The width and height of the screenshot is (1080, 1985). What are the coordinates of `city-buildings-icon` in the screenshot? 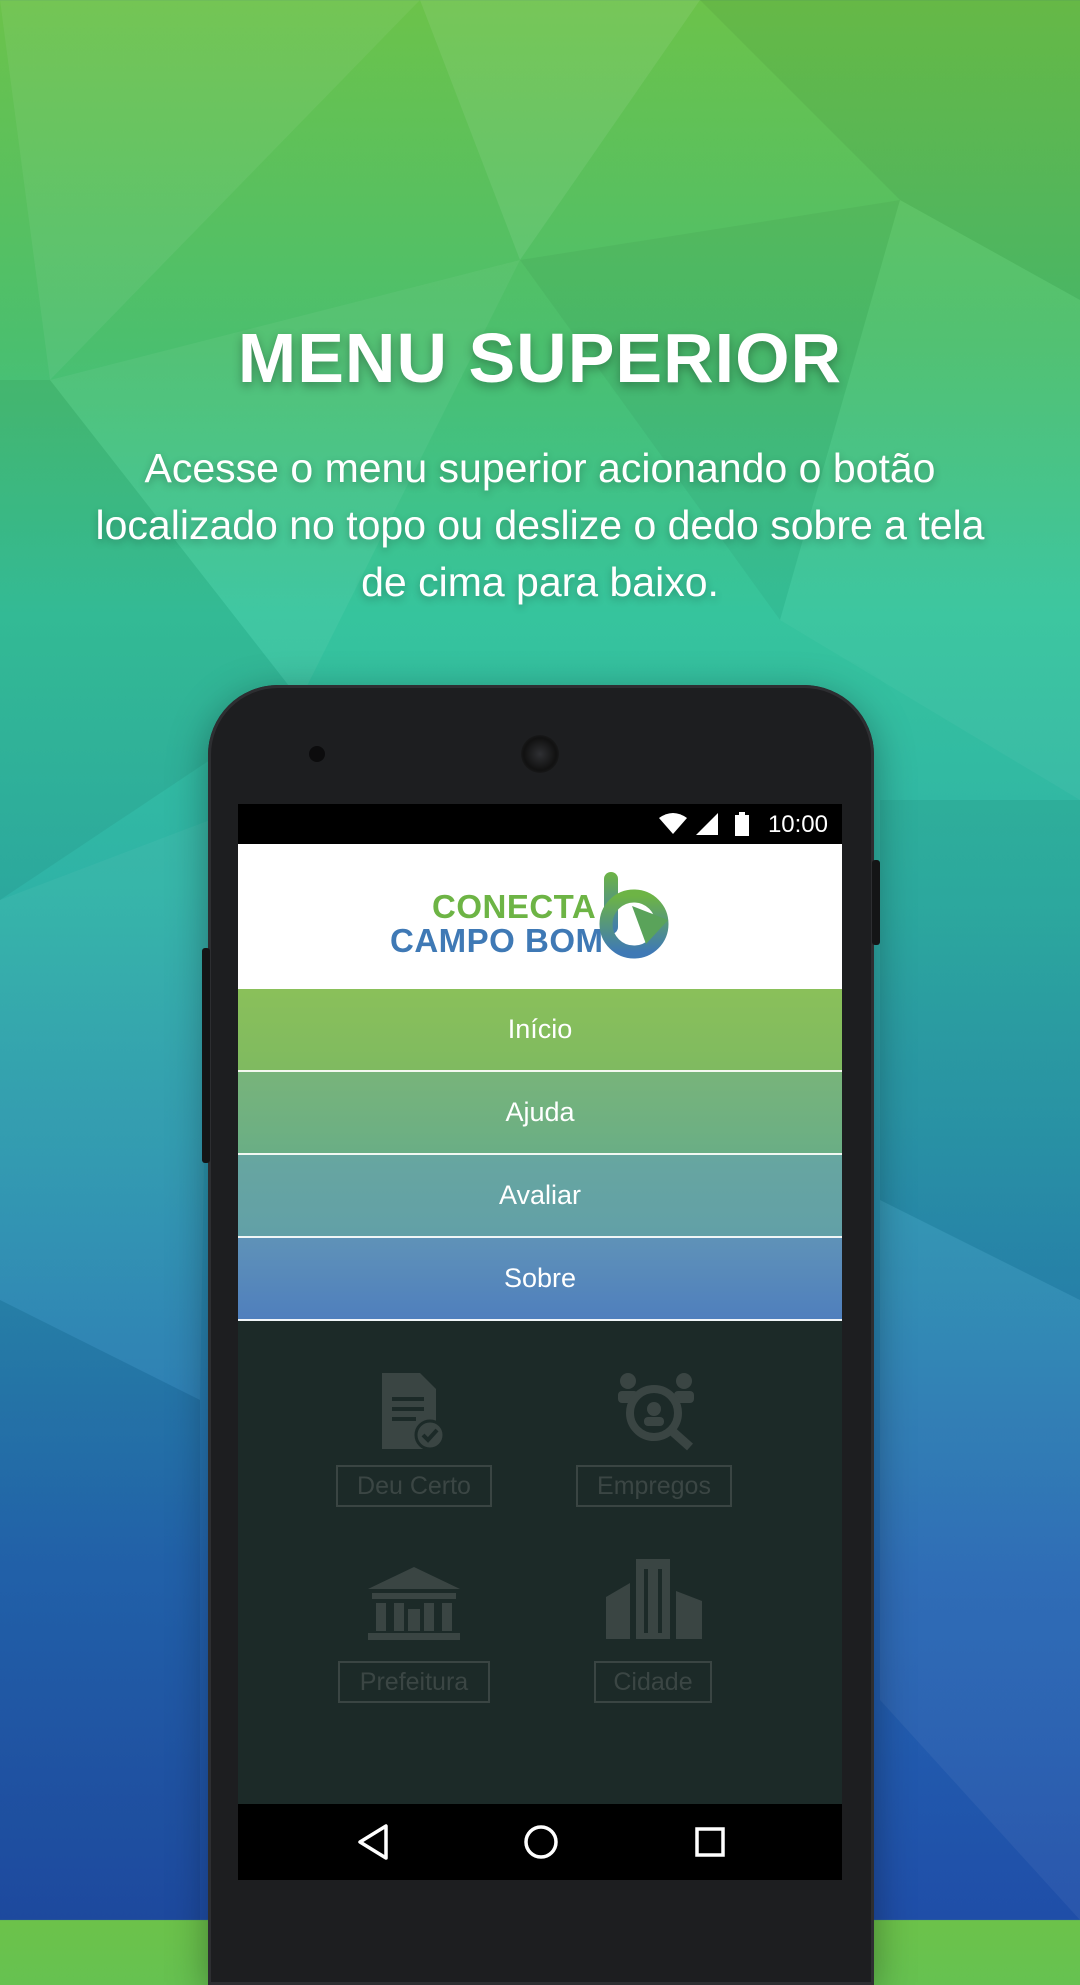 It's located at (654, 1599).